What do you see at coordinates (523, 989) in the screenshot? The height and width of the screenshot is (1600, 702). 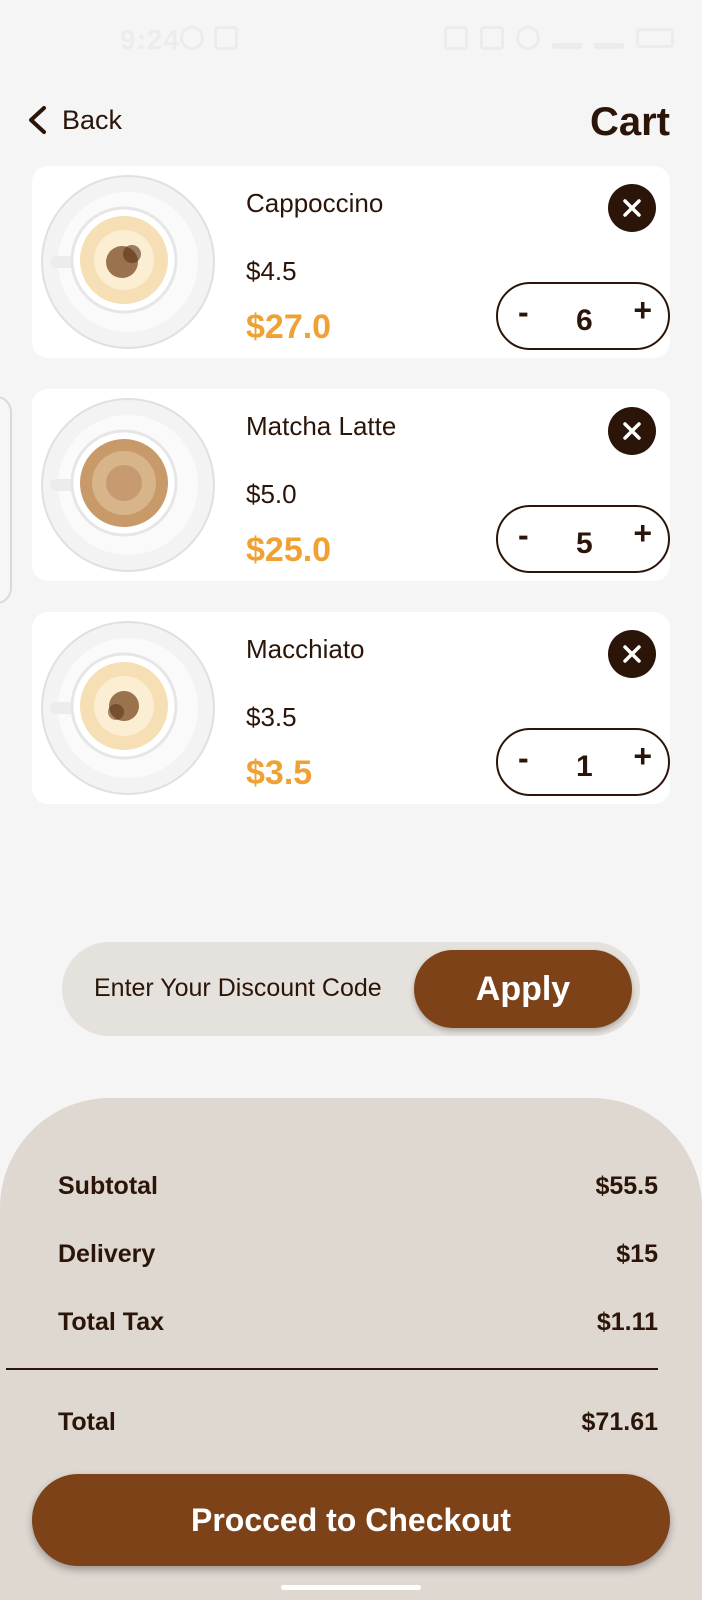 I see `apply-discount-button: Apply` at bounding box center [523, 989].